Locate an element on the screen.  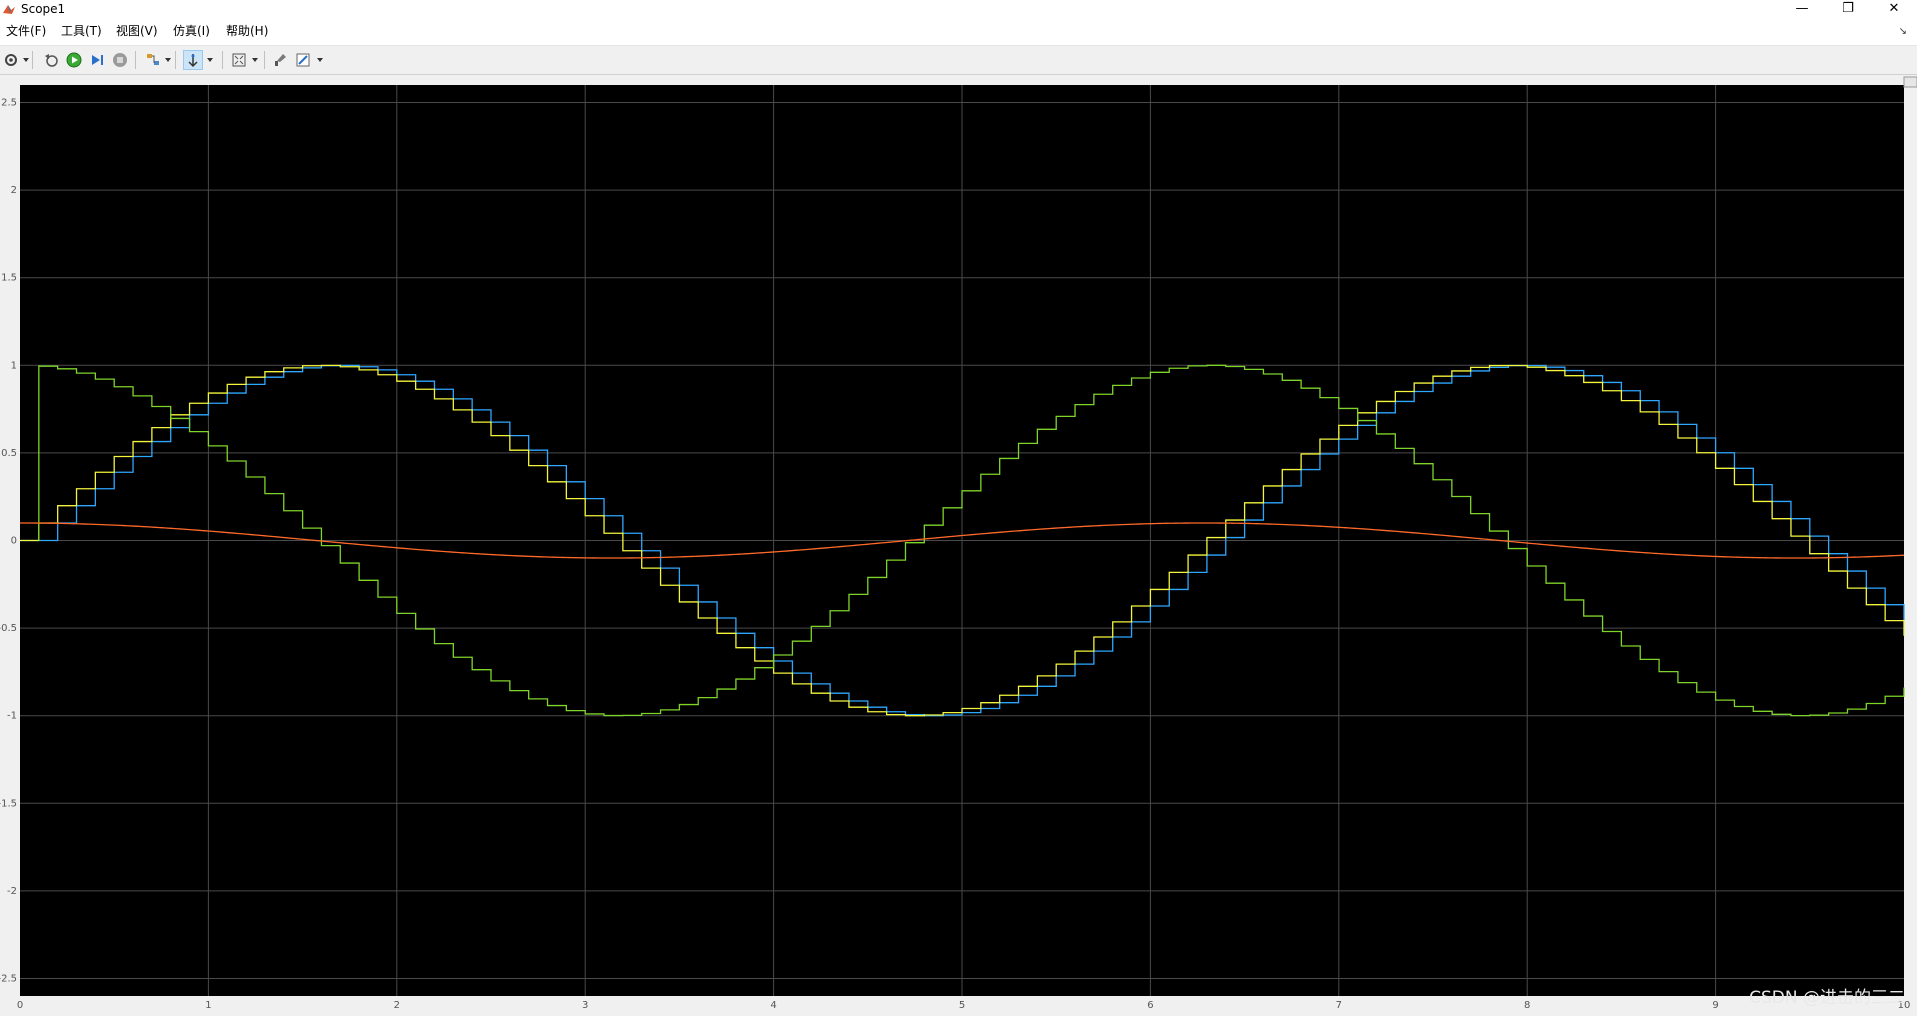
title-bar: Scope1 — ❐ ✕ is located at coordinates (958, 8).